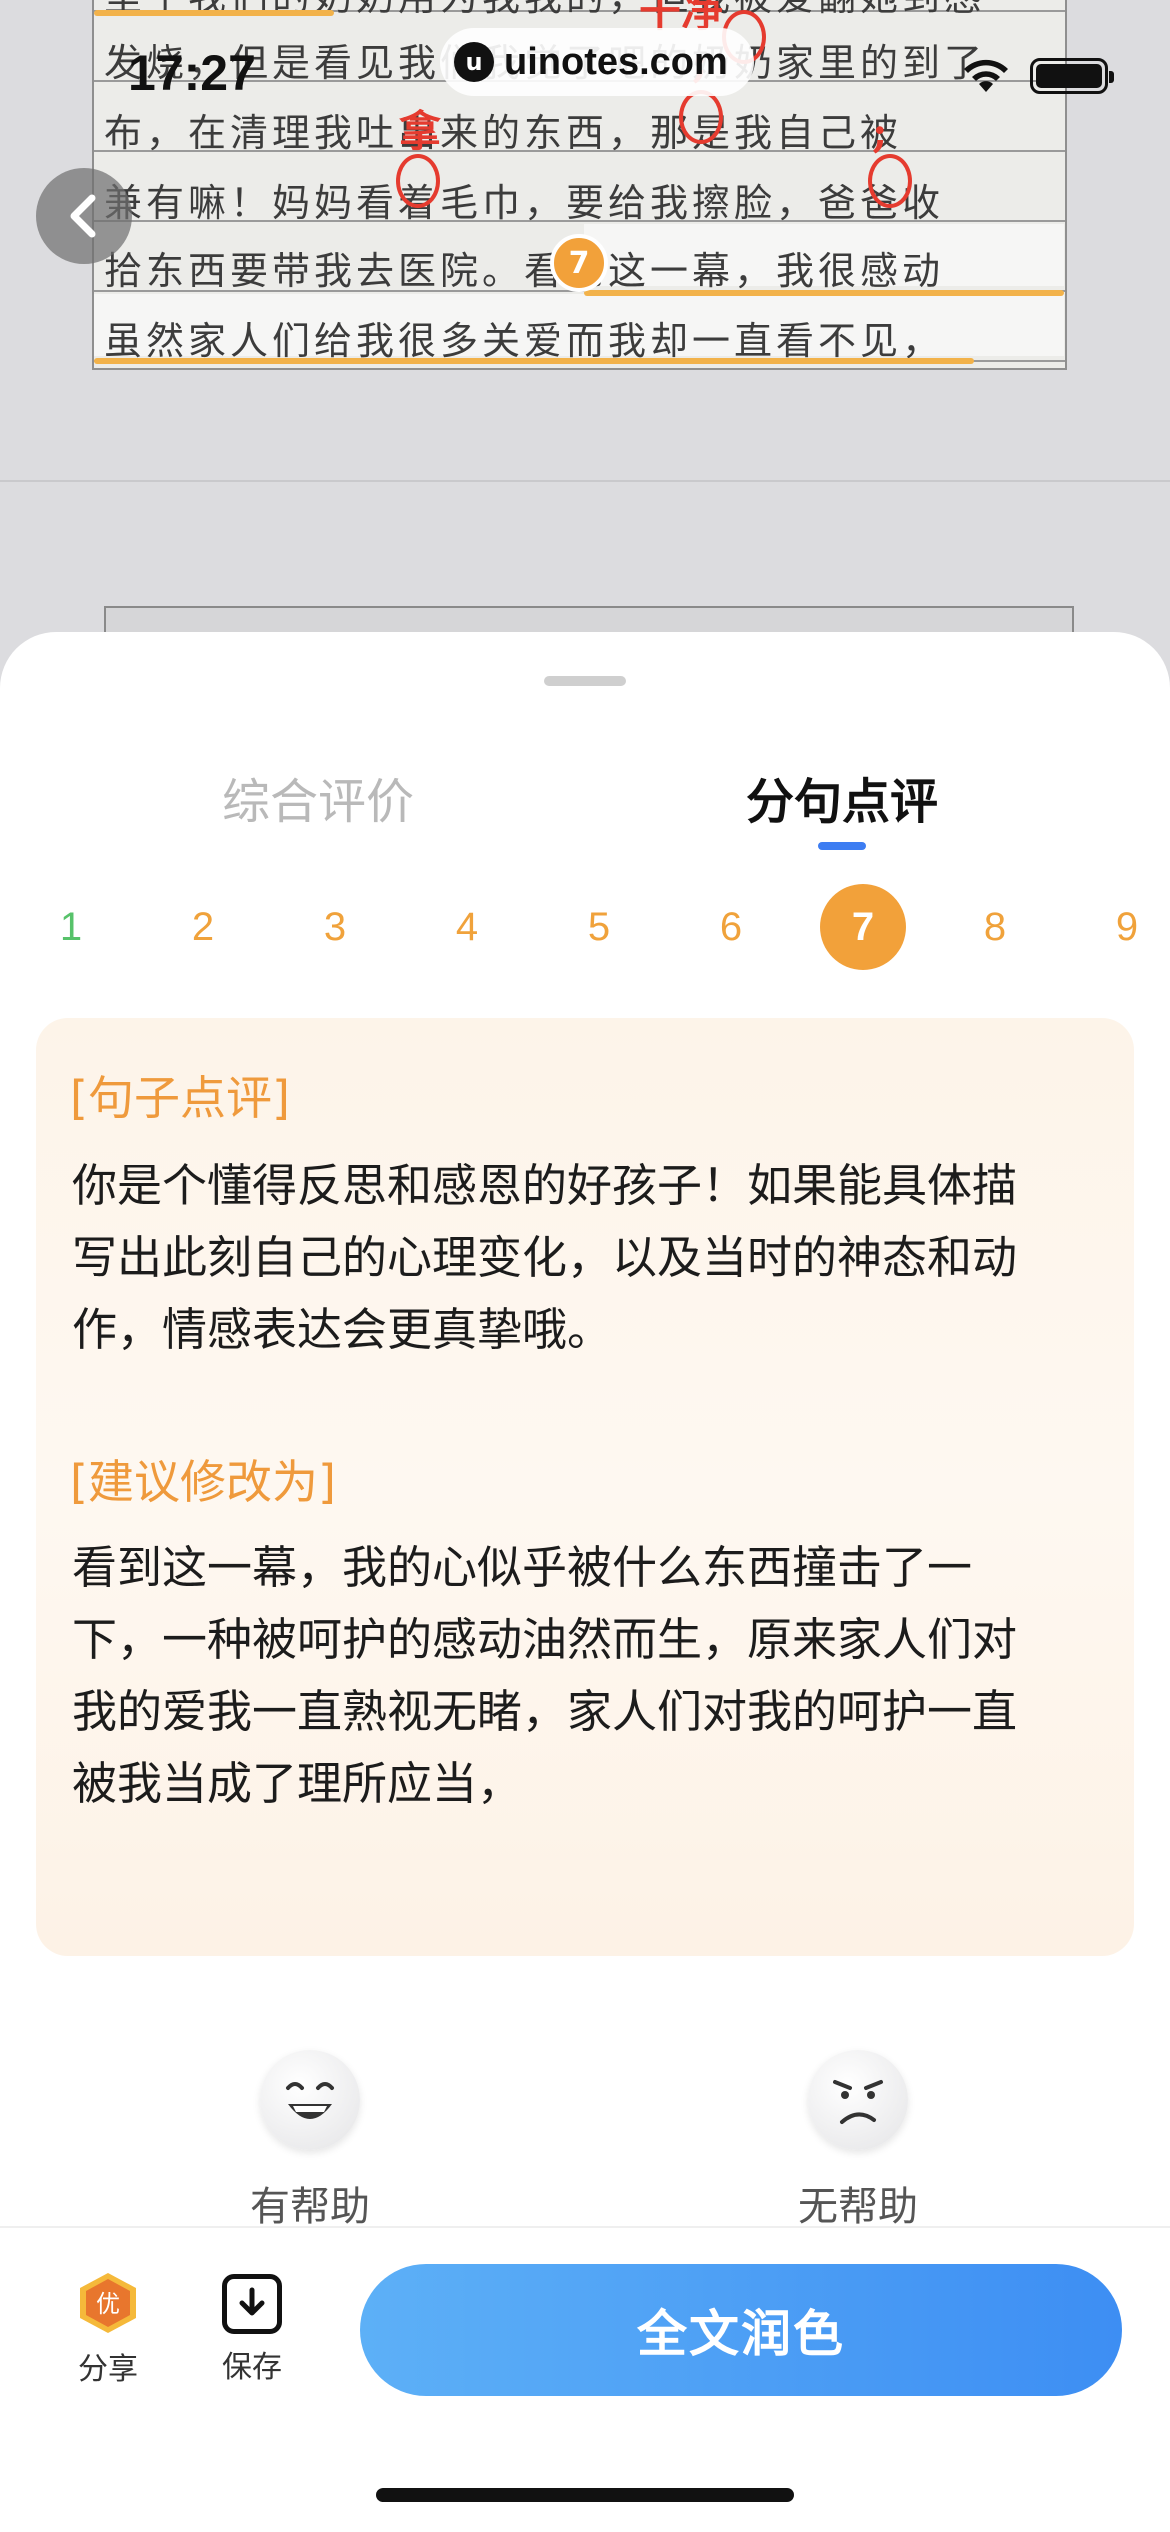  Describe the element at coordinates (310, 2207) in the screenshot. I see `helpful-label: 有帮助` at that location.